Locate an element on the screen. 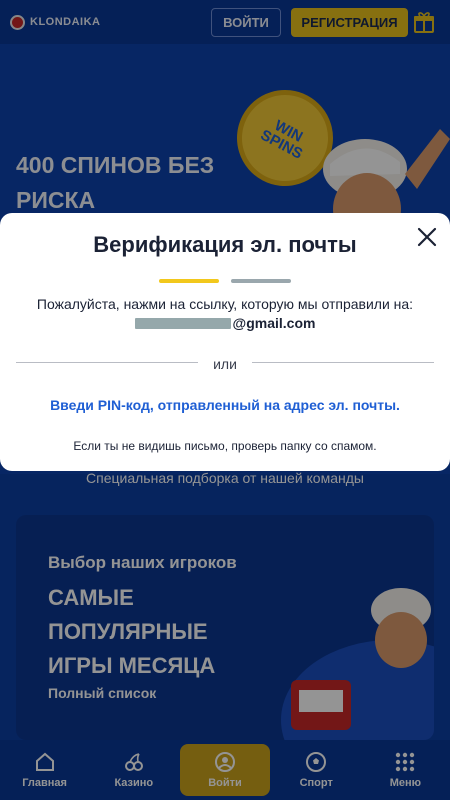  email-redaction is located at coordinates (182, 323).